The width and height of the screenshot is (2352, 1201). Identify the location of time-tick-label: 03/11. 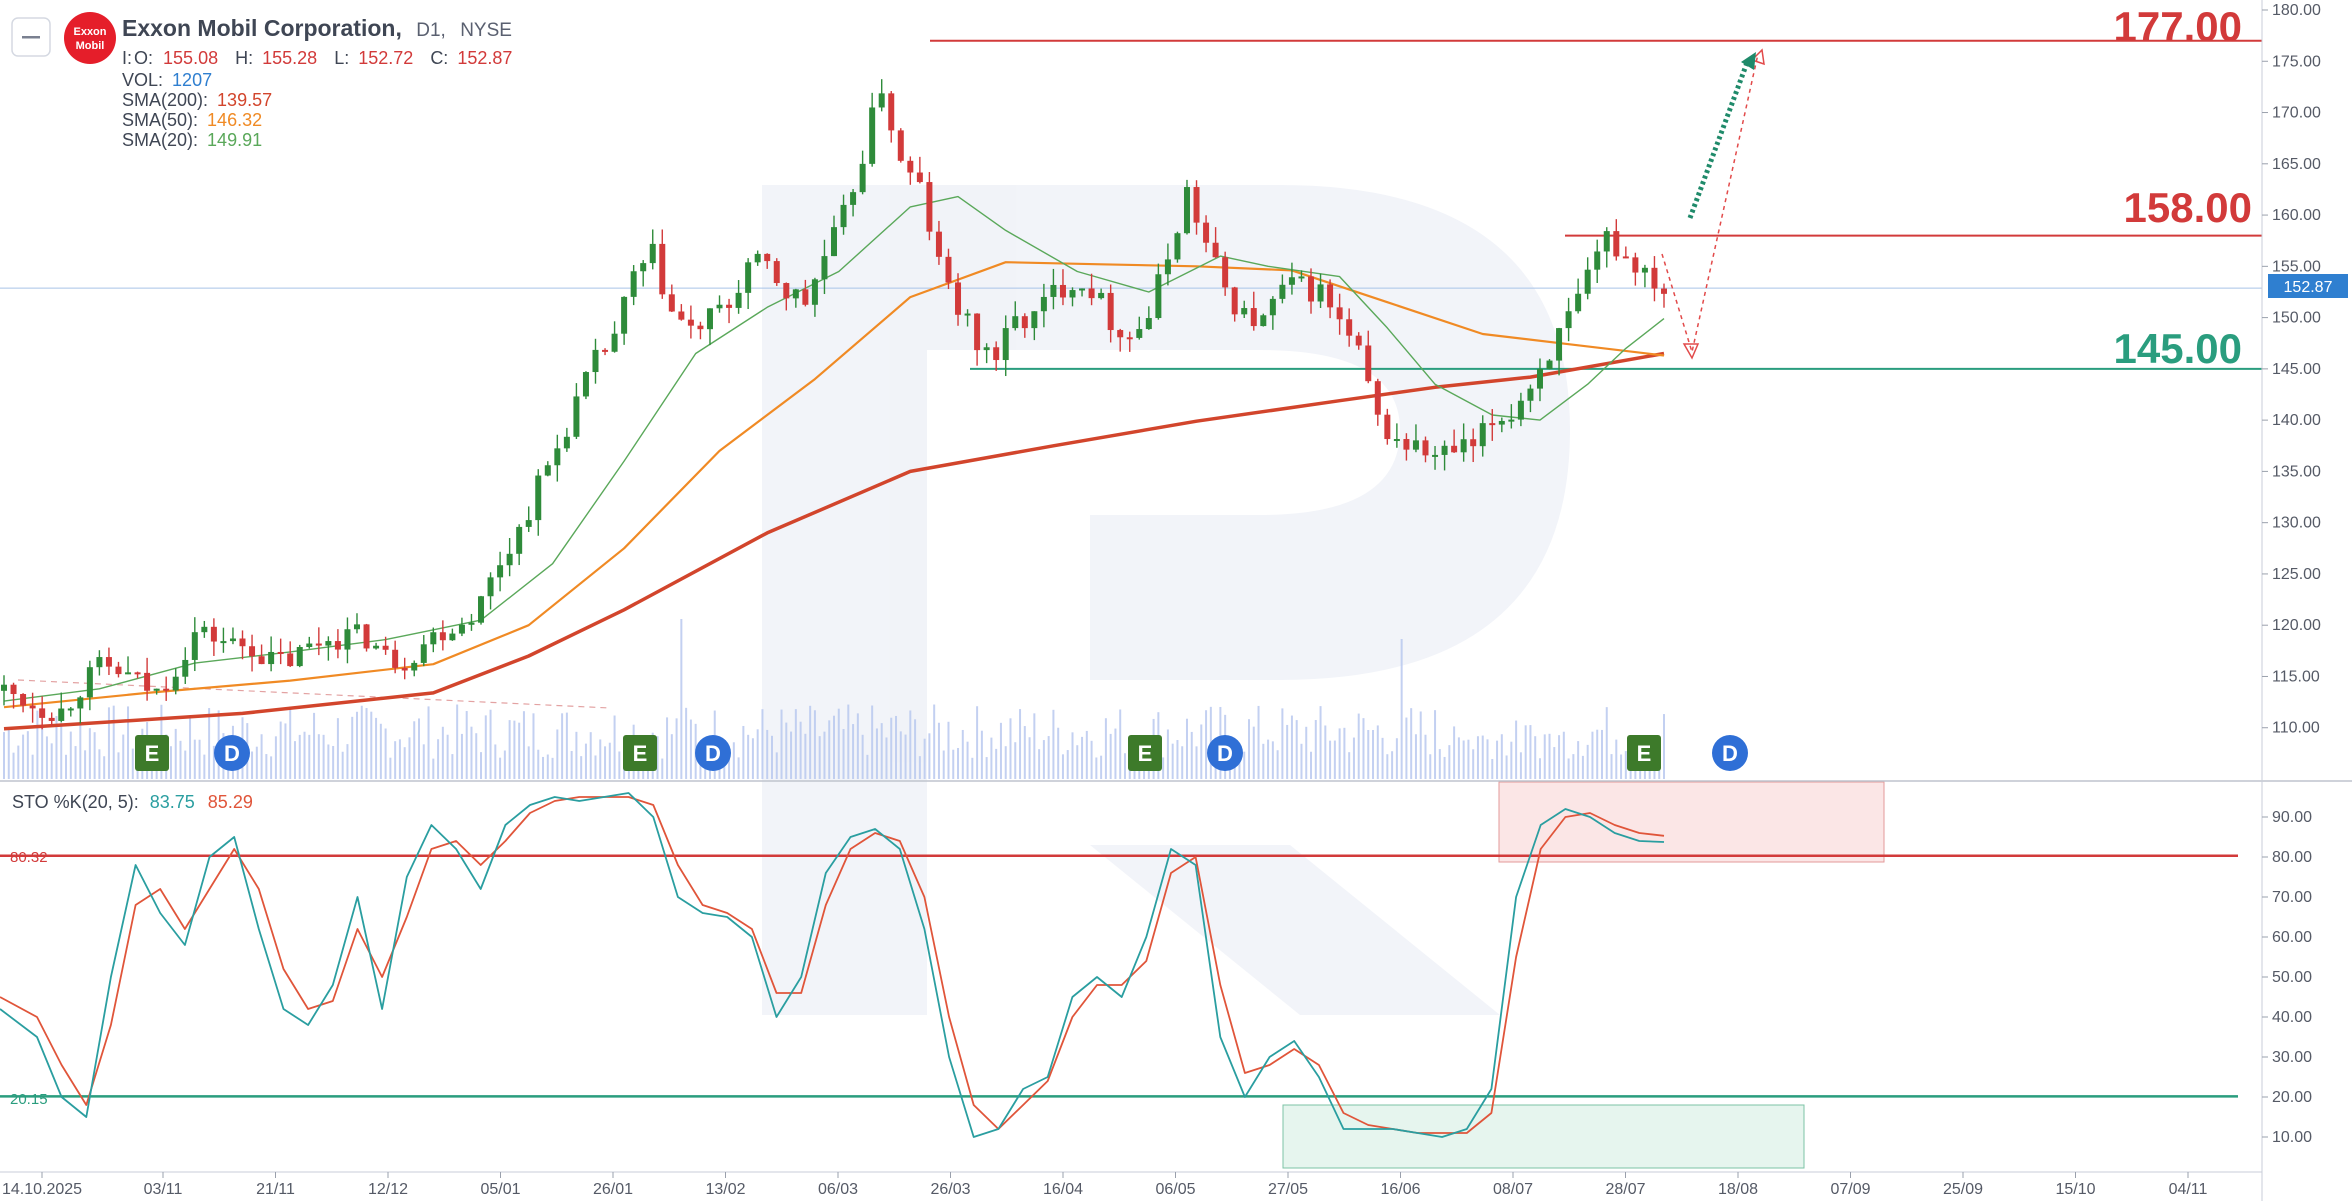
(163, 1189).